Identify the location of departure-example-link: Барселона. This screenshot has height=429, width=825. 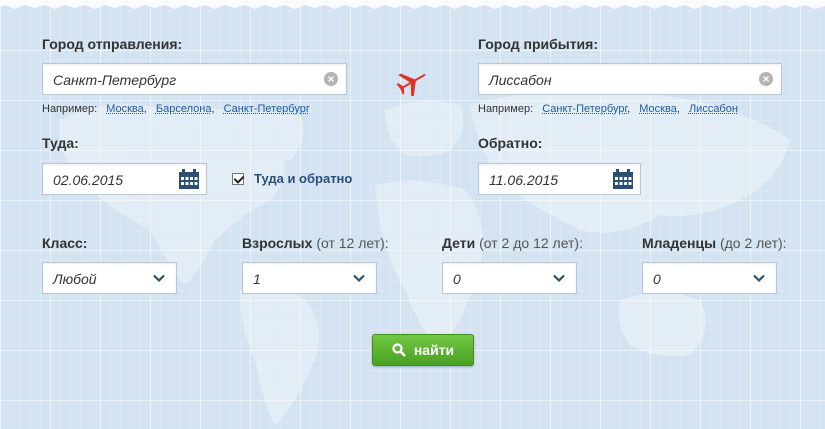
(184, 109).